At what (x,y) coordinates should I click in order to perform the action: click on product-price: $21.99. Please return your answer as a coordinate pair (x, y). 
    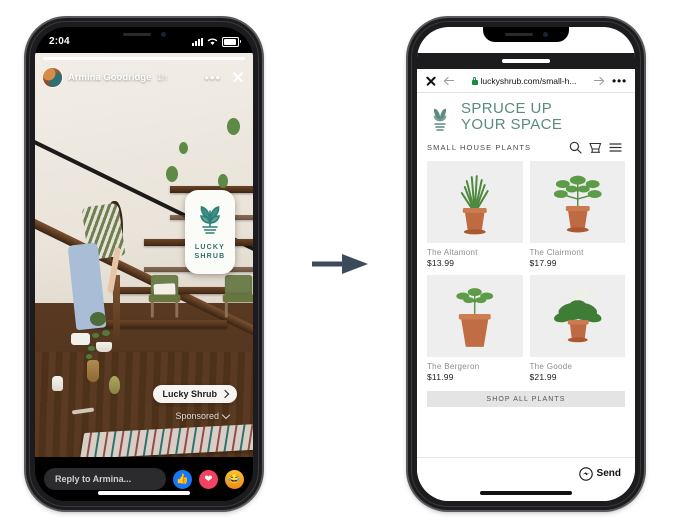
    Looking at the image, I should click on (543, 377).